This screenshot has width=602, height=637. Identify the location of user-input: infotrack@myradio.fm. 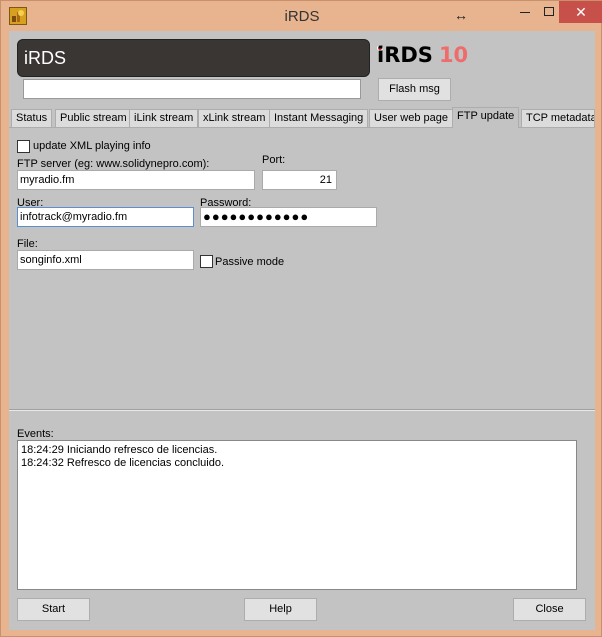
(105, 217).